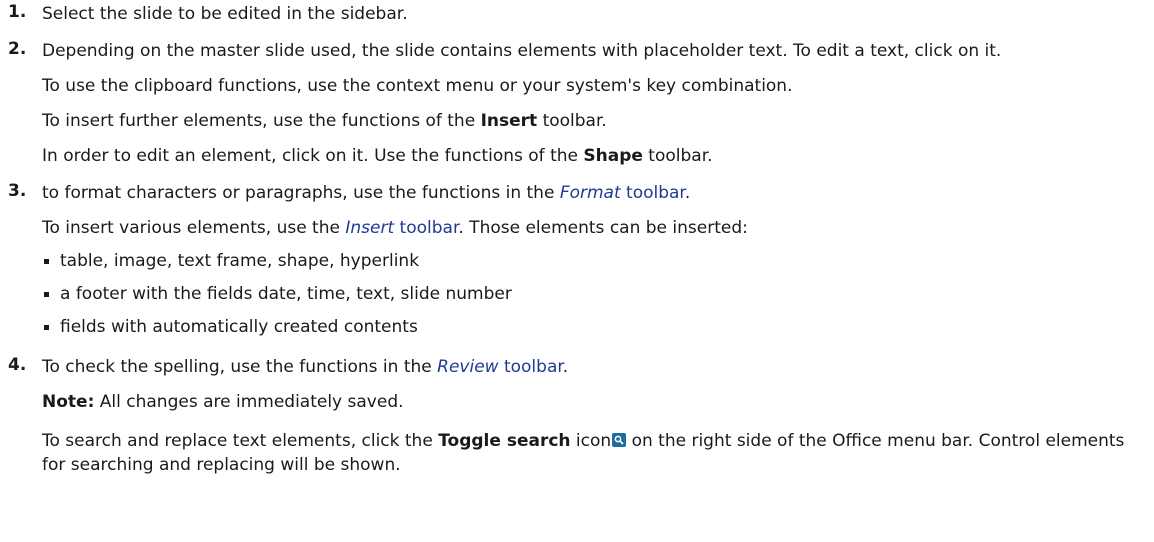  I want to click on format-toolbar-link: Format toolbar, so click(622, 193).